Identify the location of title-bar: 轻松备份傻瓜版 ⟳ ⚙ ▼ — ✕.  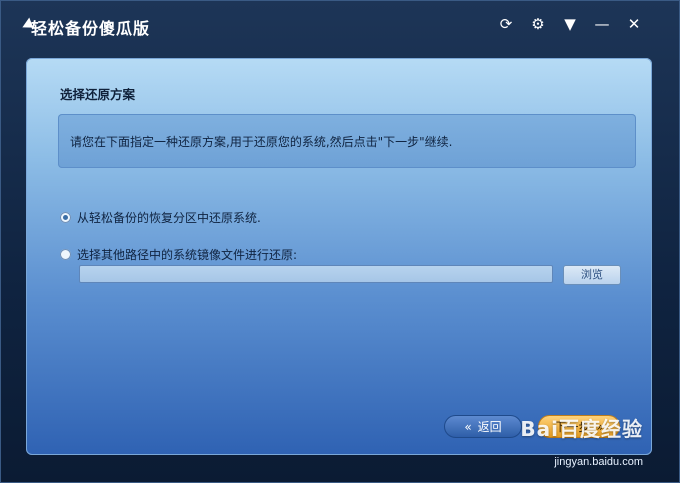
(340, 26).